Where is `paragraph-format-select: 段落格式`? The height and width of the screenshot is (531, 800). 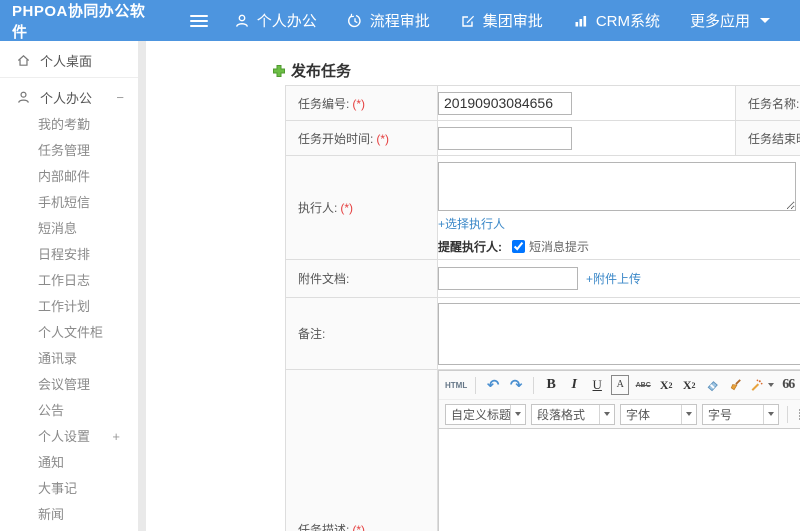 paragraph-format-select: 段落格式 is located at coordinates (573, 414).